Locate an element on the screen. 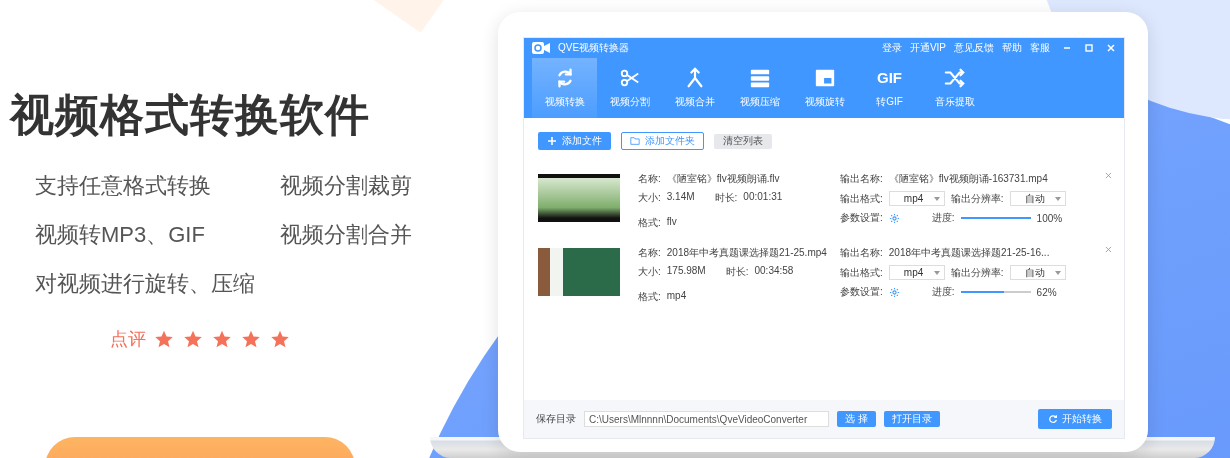  file-name: 2018年中考真题课选择题21-25.mp4 is located at coordinates (746, 253).